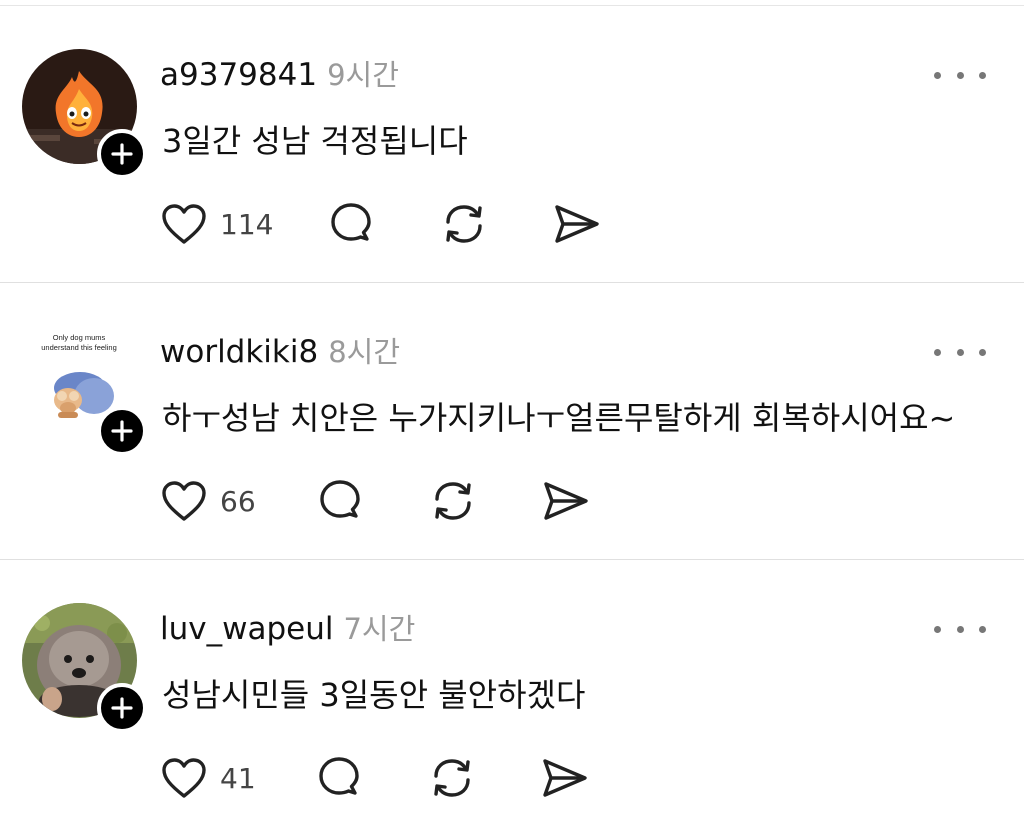 Image resolution: width=1024 pixels, height=829 pixels. What do you see at coordinates (208, 501) in the screenshot?
I see `like-button: 66` at bounding box center [208, 501].